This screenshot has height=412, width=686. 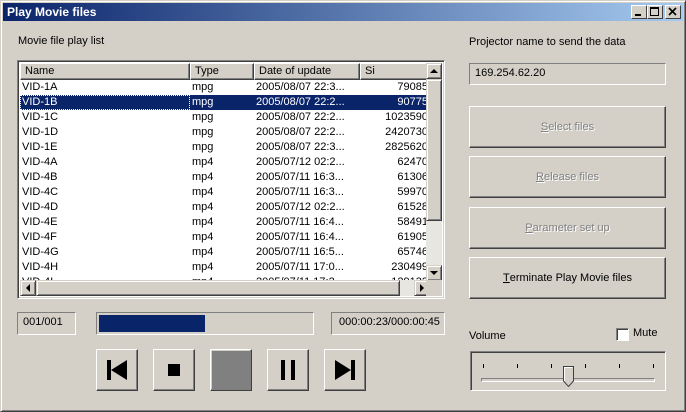 I want to click on stop-icon, so click(x=174, y=370).